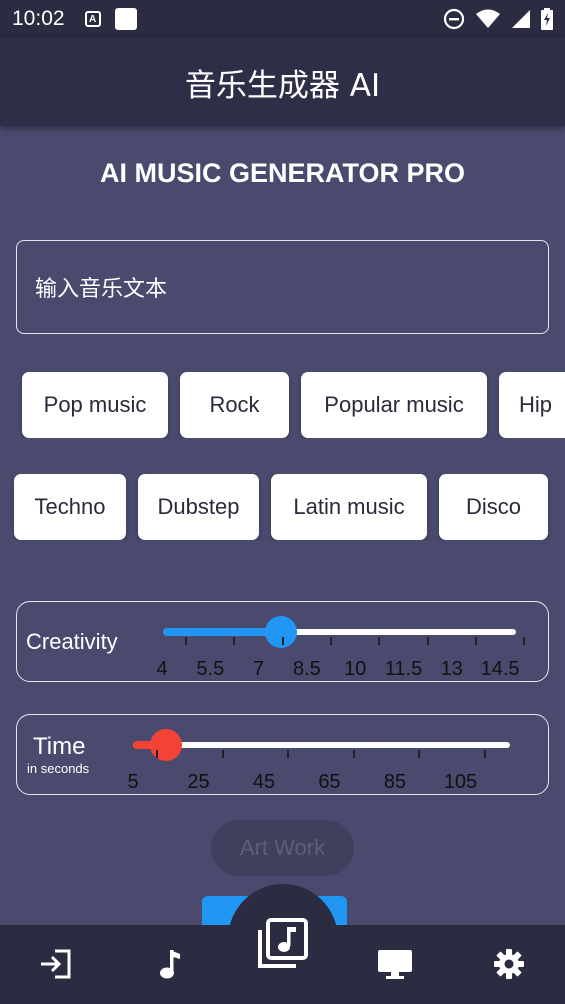 The width and height of the screenshot is (565, 1004). Describe the element at coordinates (101, 289) in the screenshot. I see `input-placeholder: 输入音乐文本` at that location.